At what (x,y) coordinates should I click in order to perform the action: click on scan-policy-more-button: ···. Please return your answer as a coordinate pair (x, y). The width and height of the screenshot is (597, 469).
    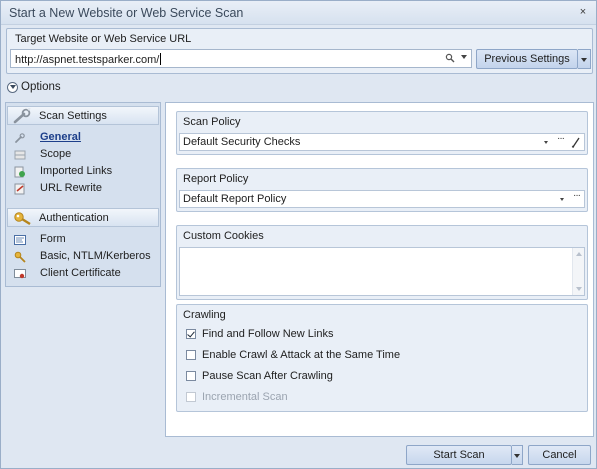
    Looking at the image, I should click on (561, 138).